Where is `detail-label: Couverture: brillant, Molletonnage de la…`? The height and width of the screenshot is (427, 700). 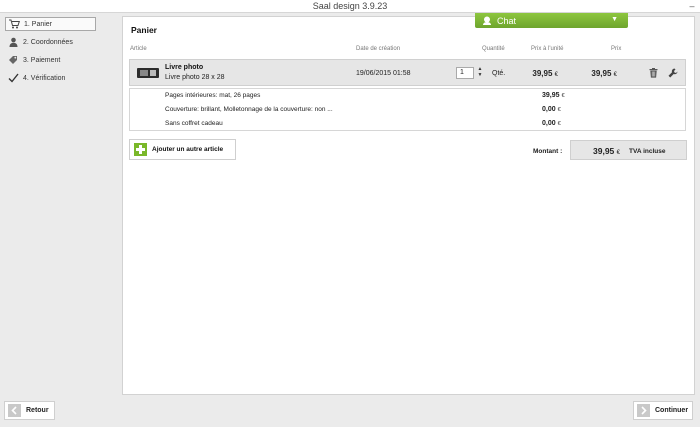 detail-label: Couverture: brillant, Molletonnage de la… is located at coordinates (249, 109).